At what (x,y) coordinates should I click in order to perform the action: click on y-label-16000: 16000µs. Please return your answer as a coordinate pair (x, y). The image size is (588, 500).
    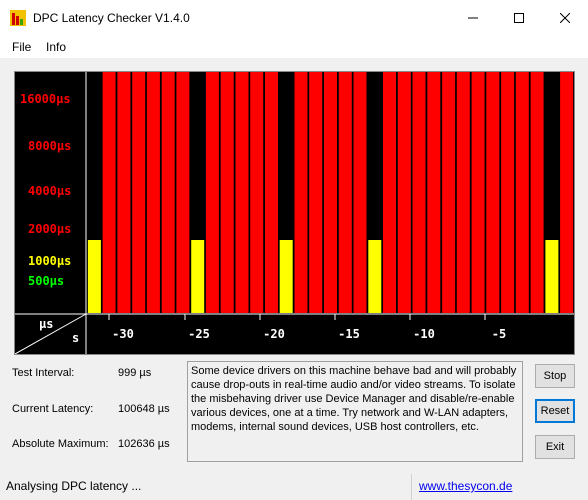
    Looking at the image, I should click on (45, 99).